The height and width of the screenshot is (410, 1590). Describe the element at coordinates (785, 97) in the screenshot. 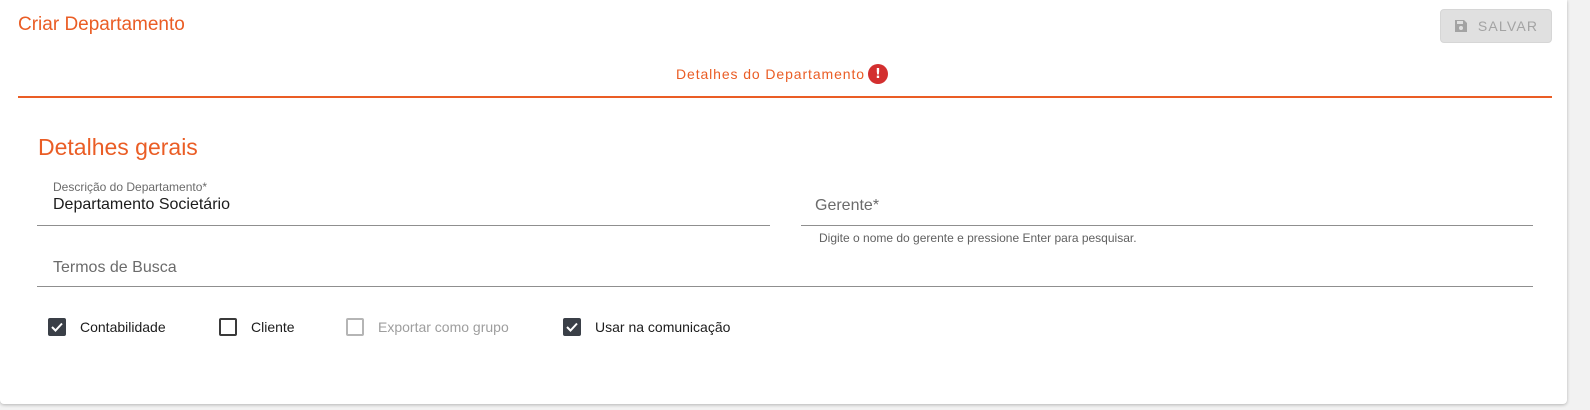

I see `active-tab-indicator` at that location.